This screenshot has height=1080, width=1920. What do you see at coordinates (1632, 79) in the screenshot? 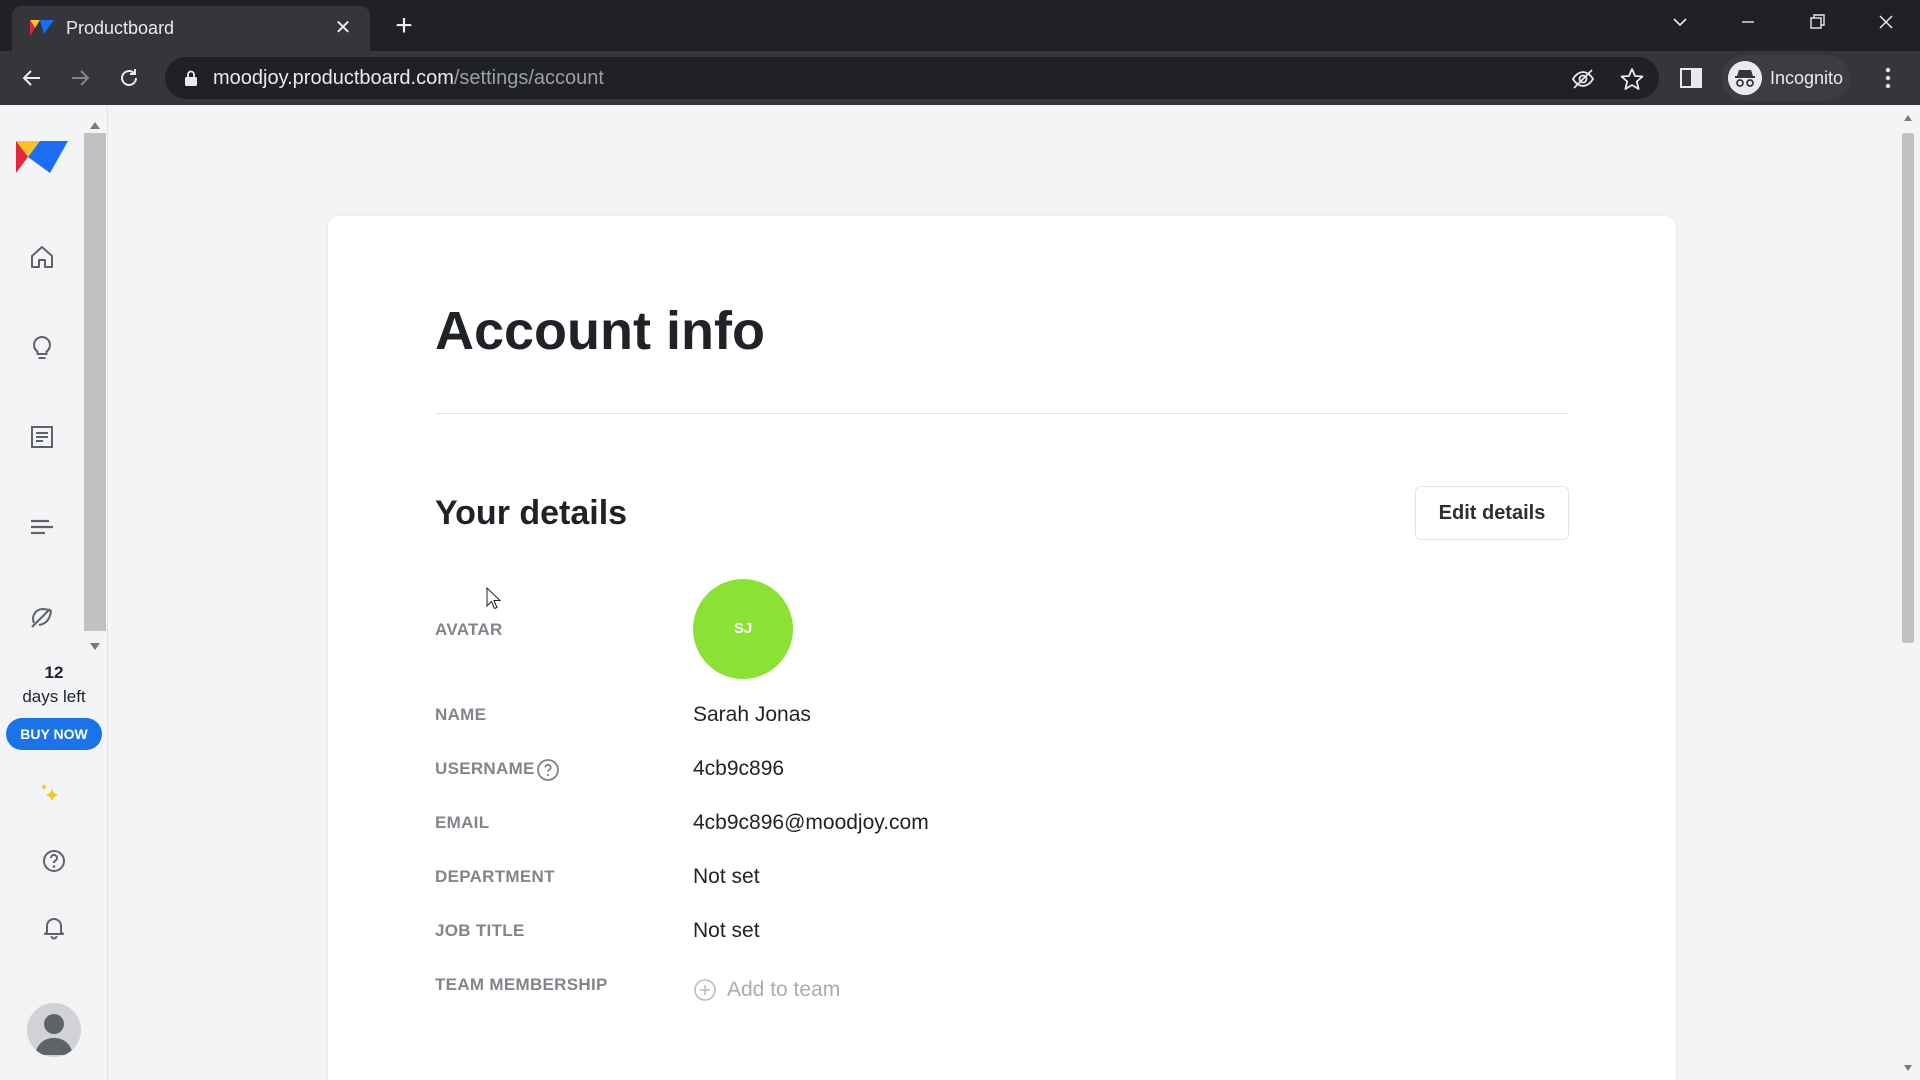
I see `bookmark-star-icon` at bounding box center [1632, 79].